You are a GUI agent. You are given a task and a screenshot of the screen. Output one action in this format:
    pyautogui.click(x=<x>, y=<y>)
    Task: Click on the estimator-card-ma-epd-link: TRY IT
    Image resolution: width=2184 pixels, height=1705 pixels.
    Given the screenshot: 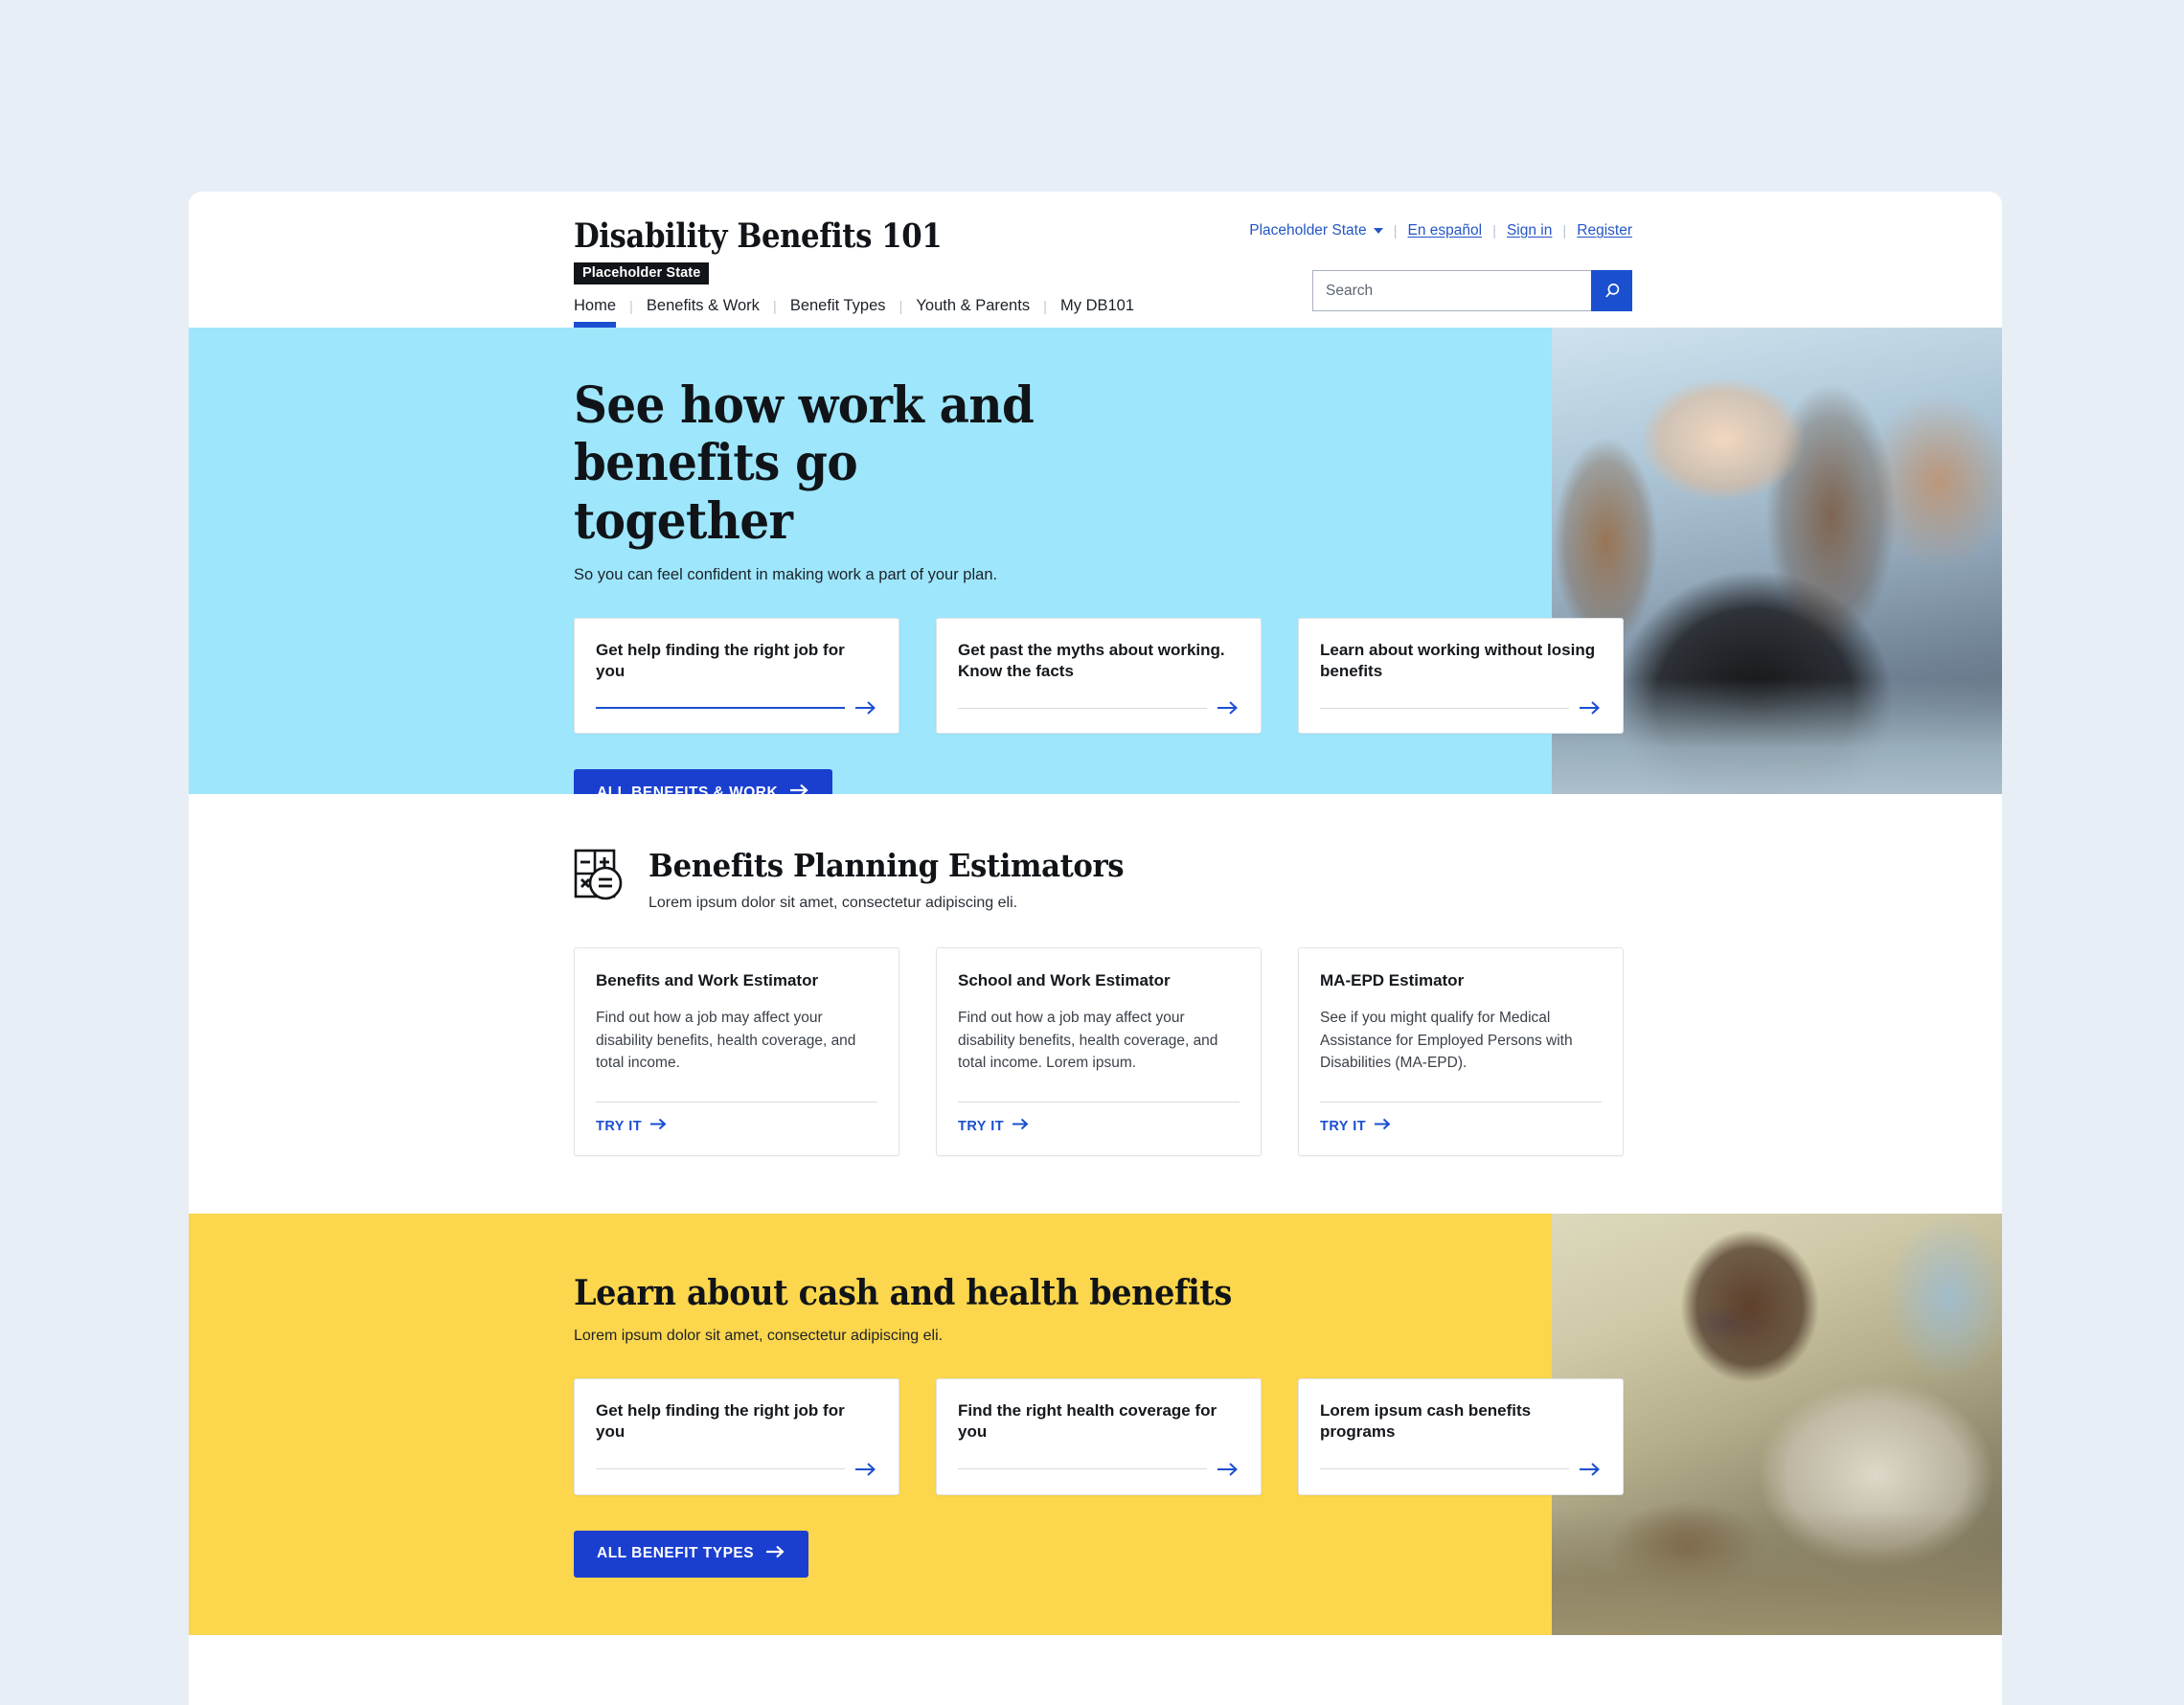 What is the action you would take?
    pyautogui.click(x=1461, y=1126)
    